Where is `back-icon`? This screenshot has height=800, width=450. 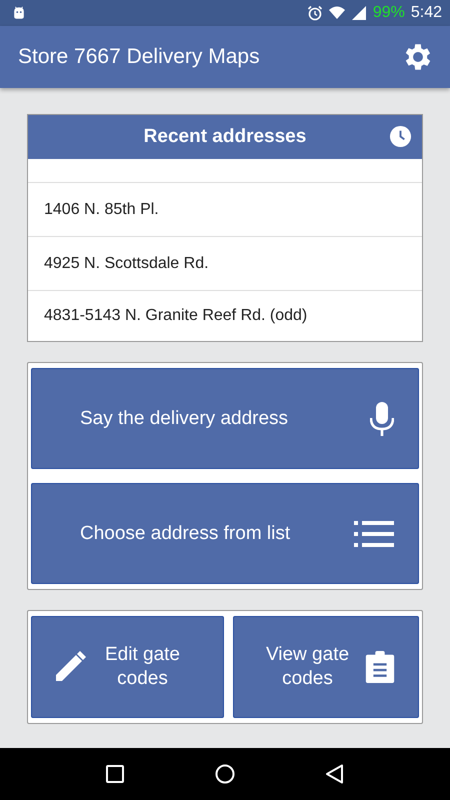
back-icon is located at coordinates (335, 774).